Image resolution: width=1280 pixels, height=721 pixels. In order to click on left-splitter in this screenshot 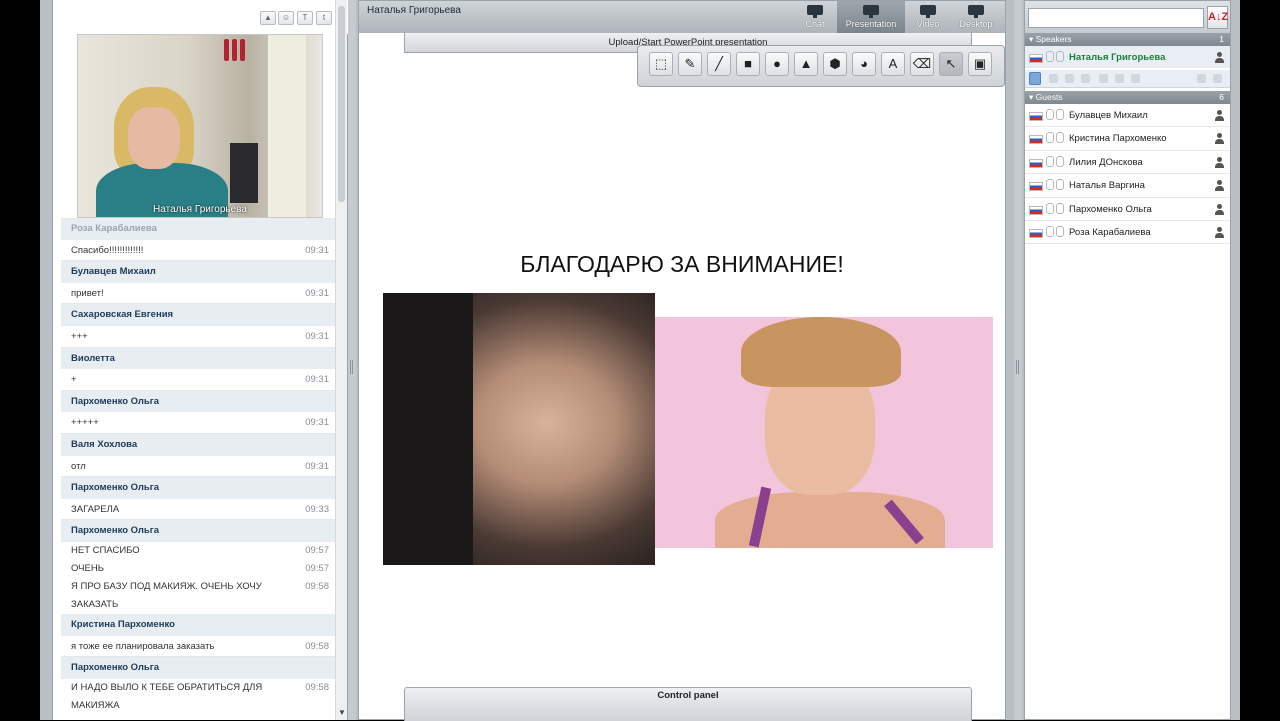, I will do `click(352, 360)`.